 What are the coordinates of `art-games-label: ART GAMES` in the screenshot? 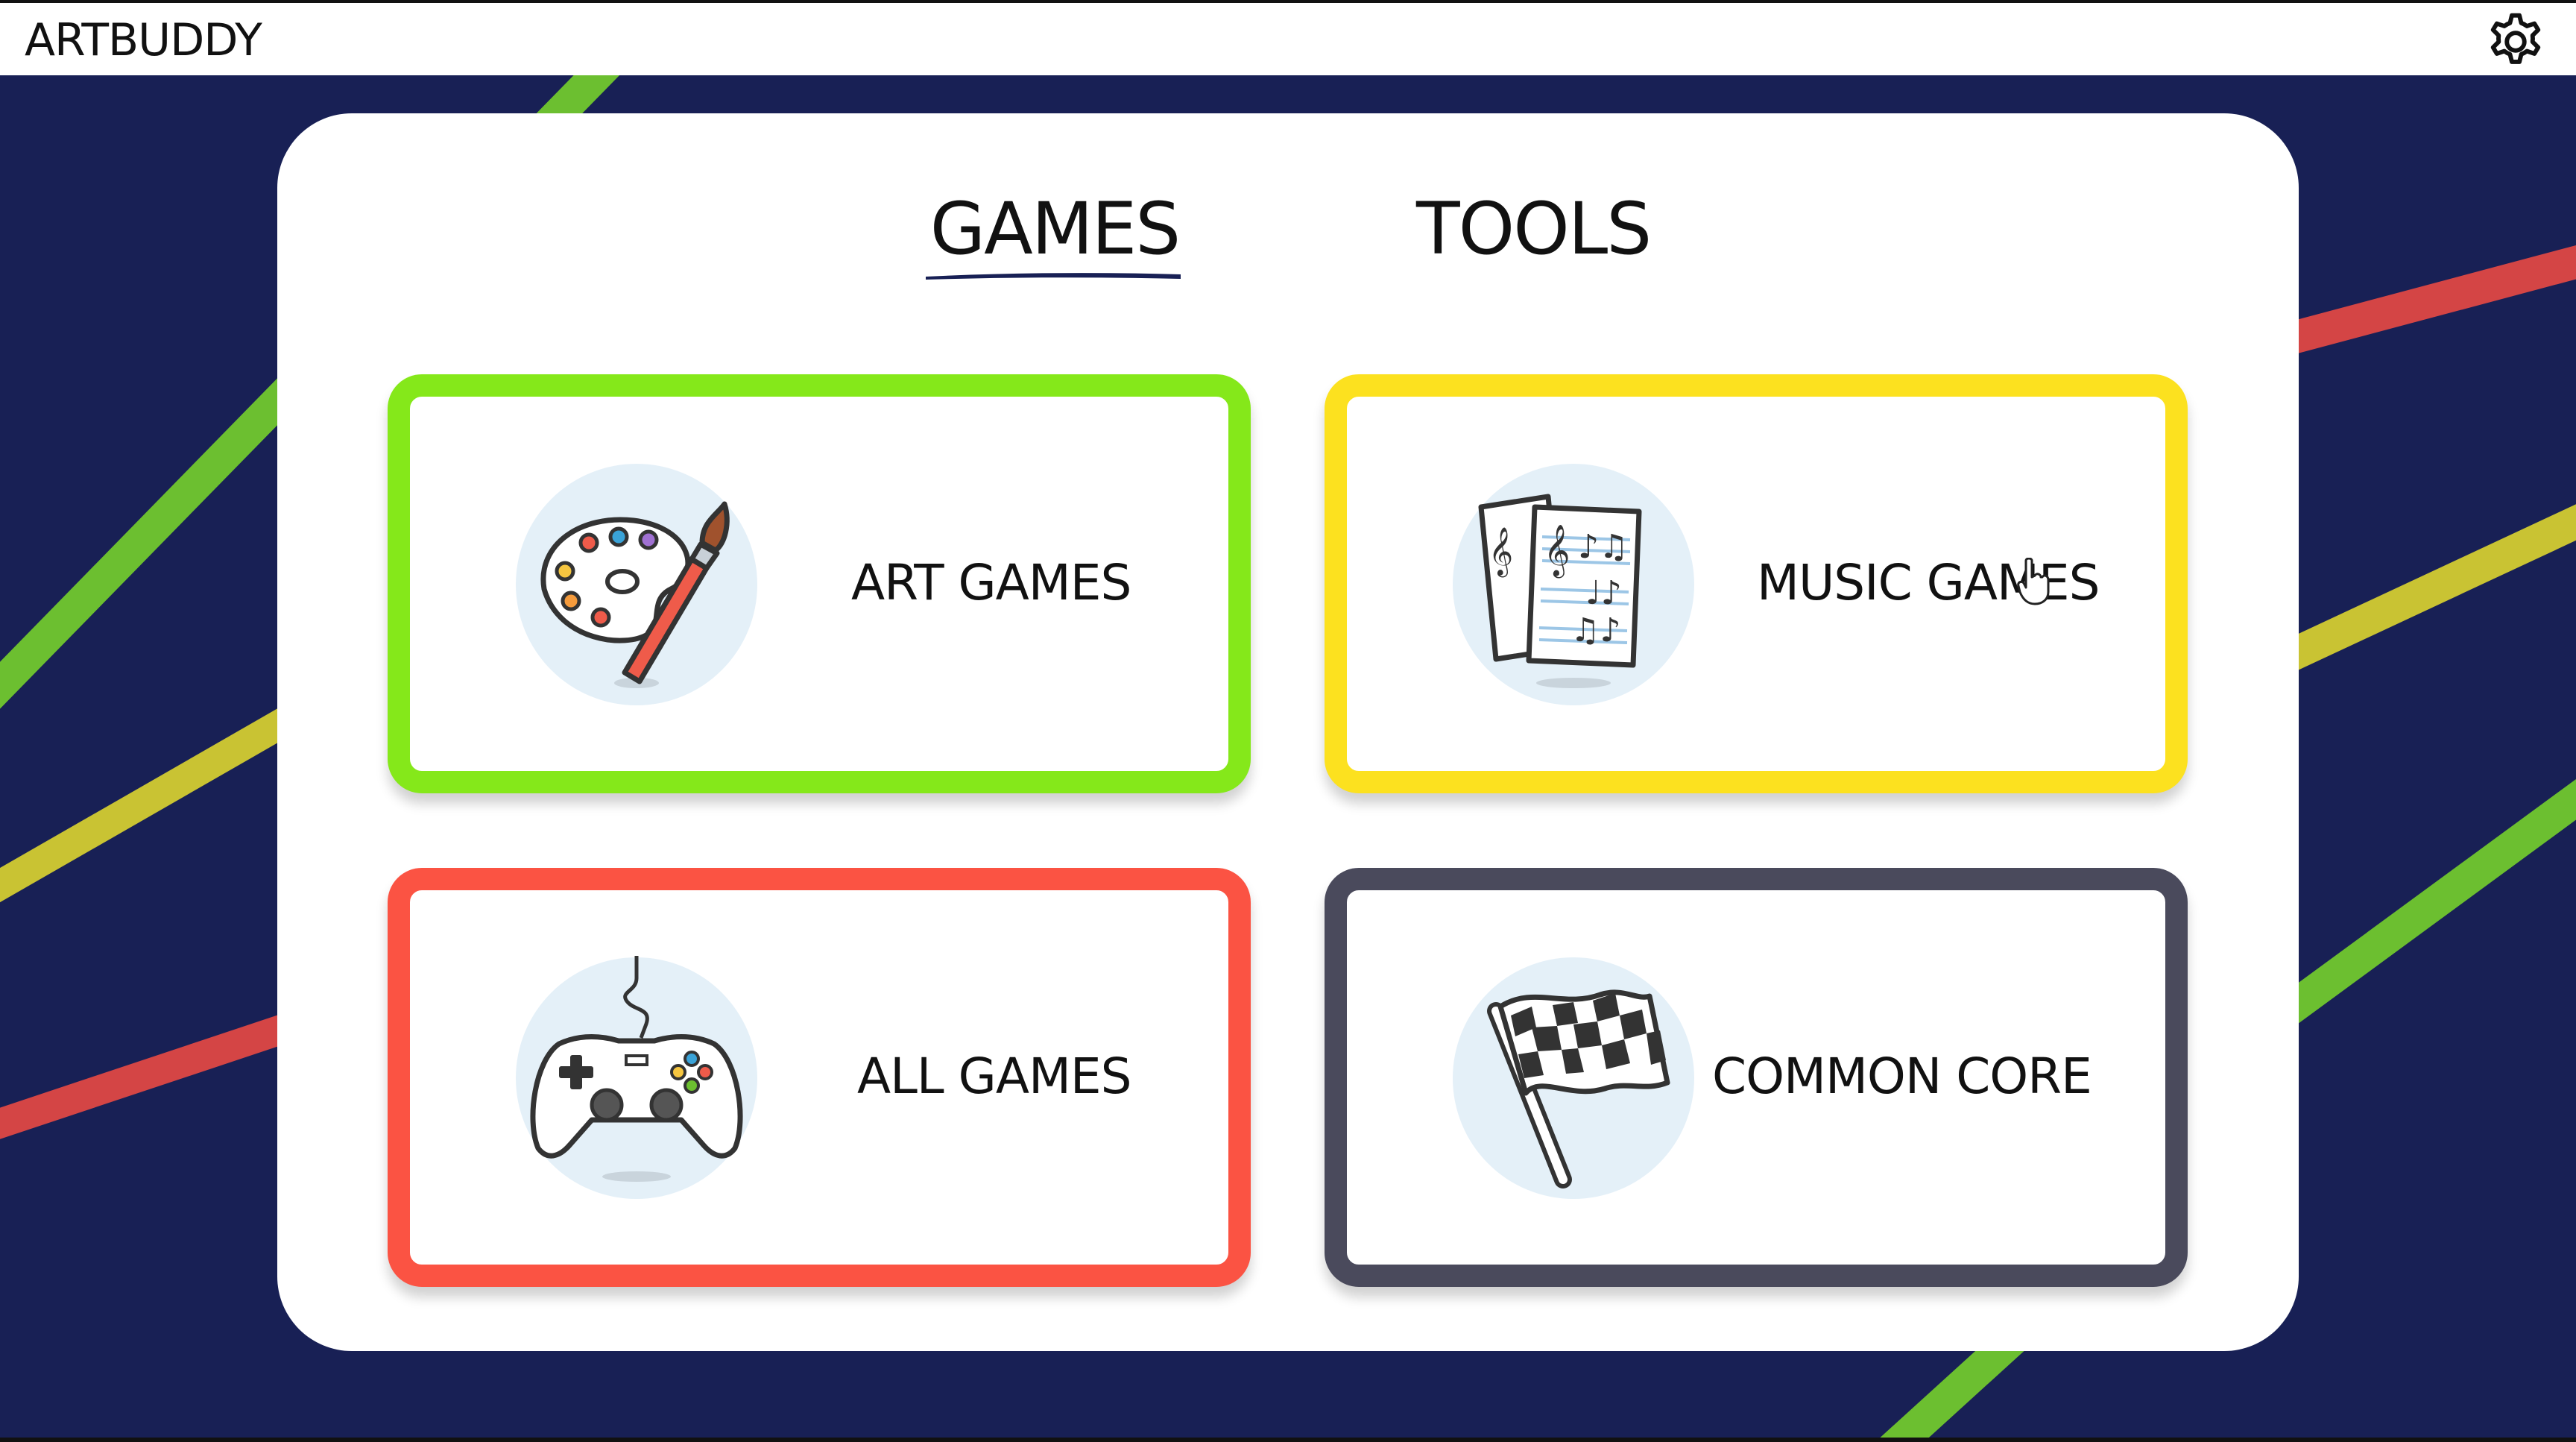 It's located at (991, 583).